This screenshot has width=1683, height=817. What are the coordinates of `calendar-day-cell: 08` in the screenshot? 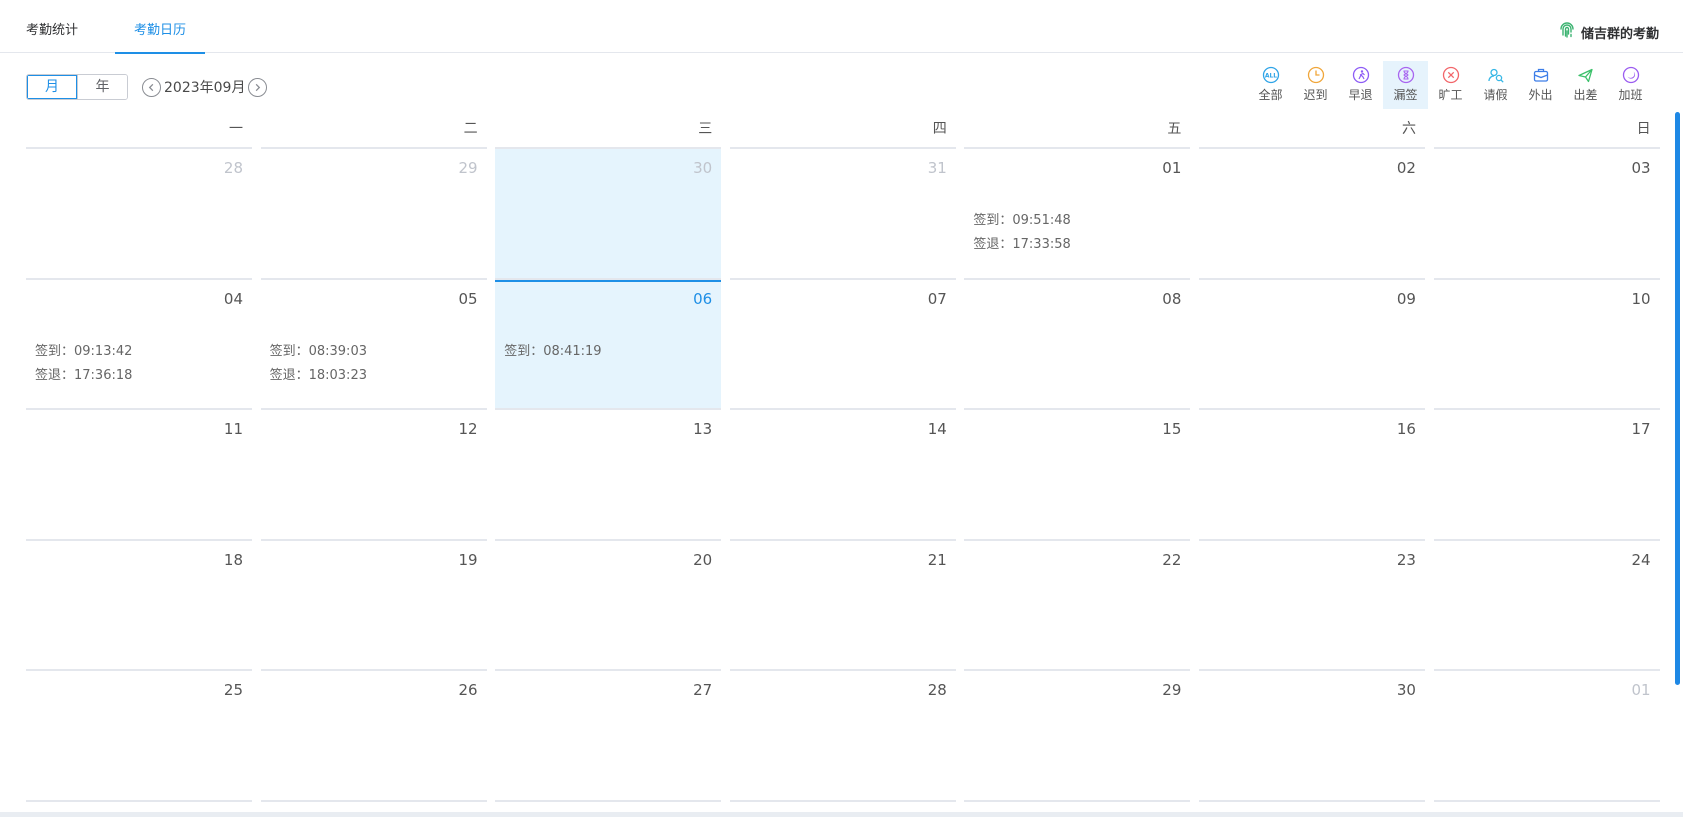 It's located at (1077, 344).